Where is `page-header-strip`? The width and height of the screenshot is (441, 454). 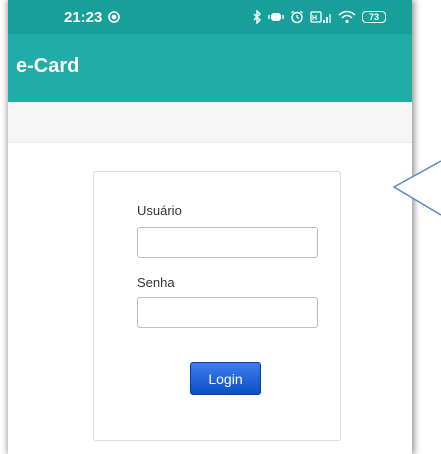
page-header-strip is located at coordinates (210, 122).